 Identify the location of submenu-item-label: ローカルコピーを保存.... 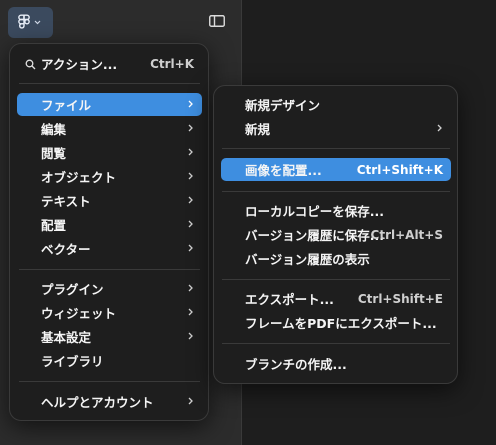
(314, 211).